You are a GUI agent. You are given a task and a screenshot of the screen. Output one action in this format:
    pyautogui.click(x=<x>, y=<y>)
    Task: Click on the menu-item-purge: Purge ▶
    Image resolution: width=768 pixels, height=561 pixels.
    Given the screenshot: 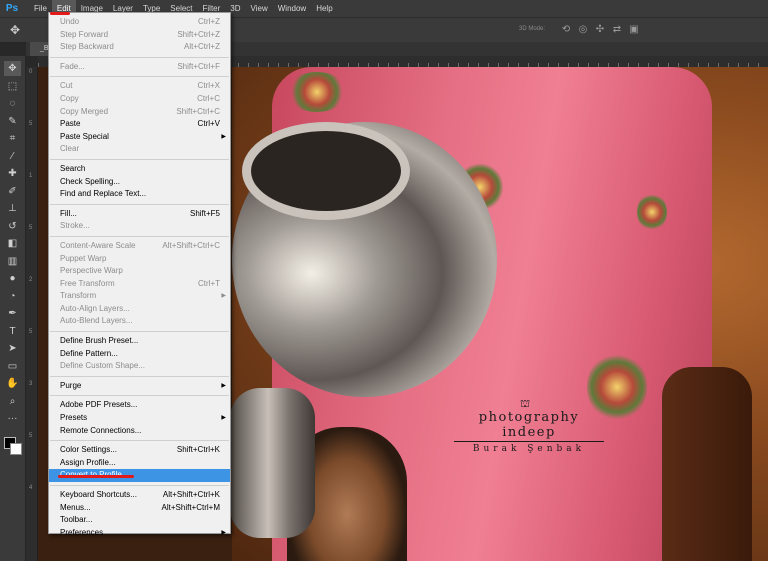 What is the action you would take?
    pyautogui.click(x=139, y=386)
    